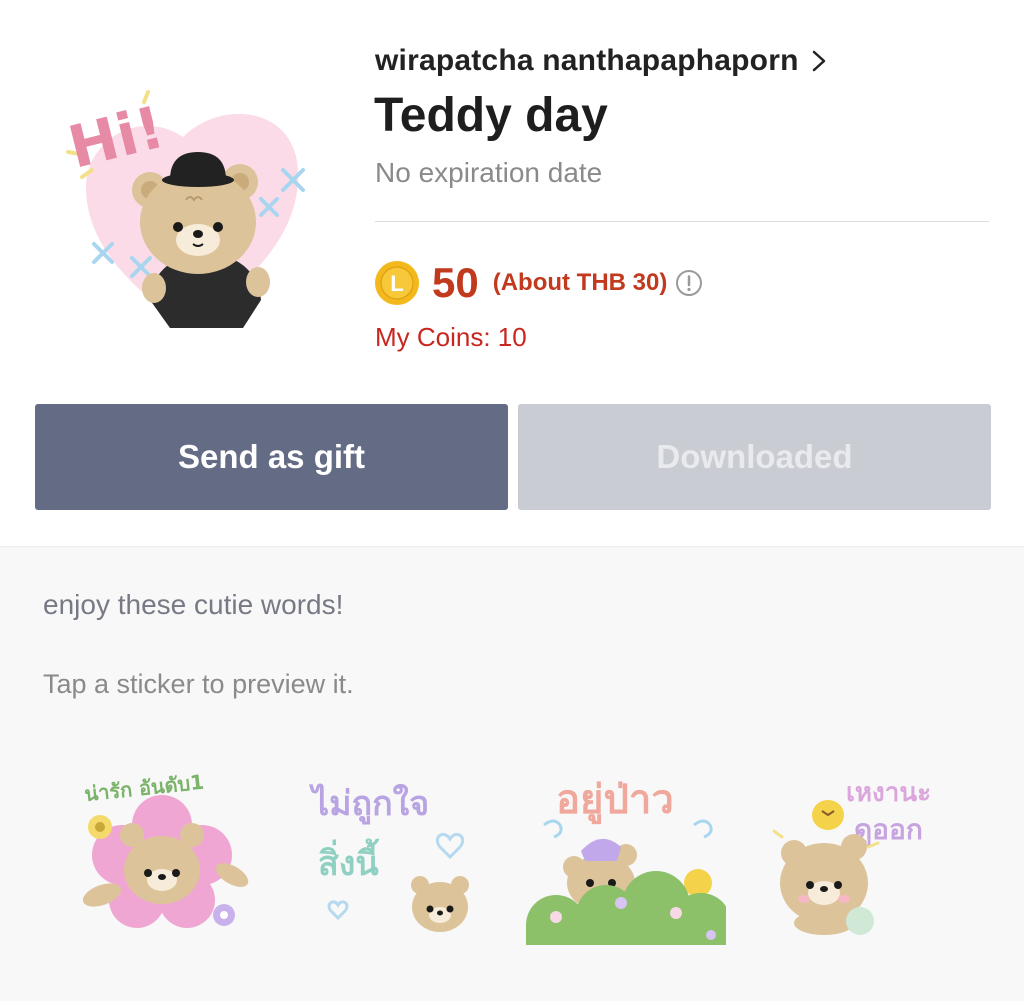 The height and width of the screenshot is (1001, 1024). I want to click on pack-title: Teddy day, so click(491, 115).